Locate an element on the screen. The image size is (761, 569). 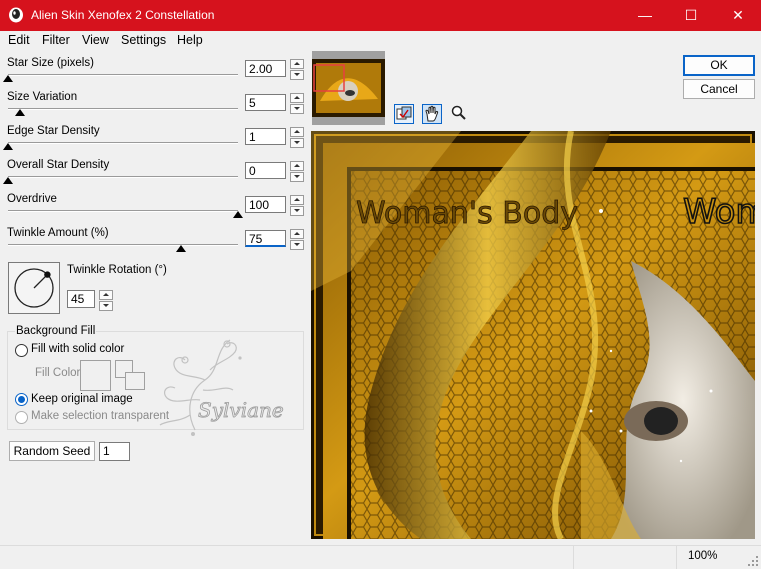
resize-grip-icon is located at coordinates (753, 561).